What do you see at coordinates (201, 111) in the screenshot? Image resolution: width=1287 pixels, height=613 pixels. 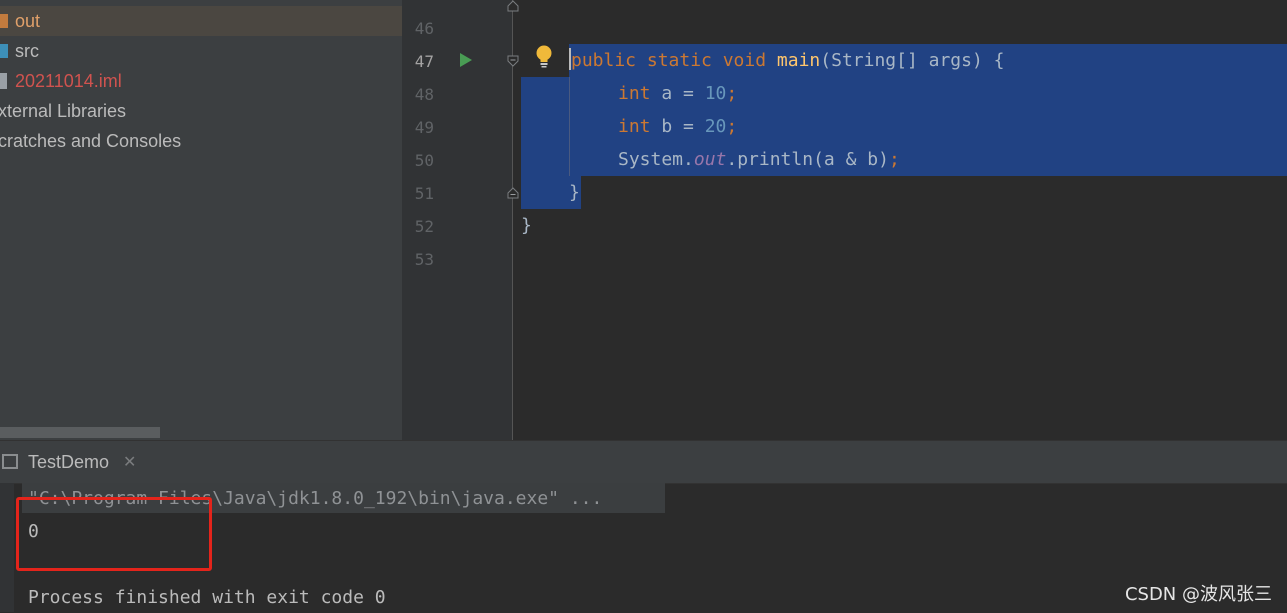 I see `tree-item-external-libraries: xternal Libraries` at bounding box center [201, 111].